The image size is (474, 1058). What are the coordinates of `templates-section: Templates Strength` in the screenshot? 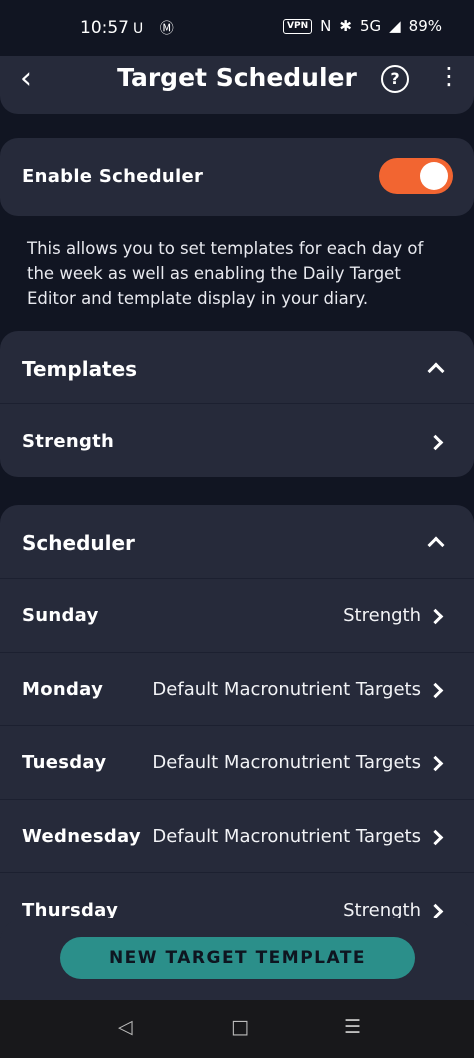 It's located at (237, 404).